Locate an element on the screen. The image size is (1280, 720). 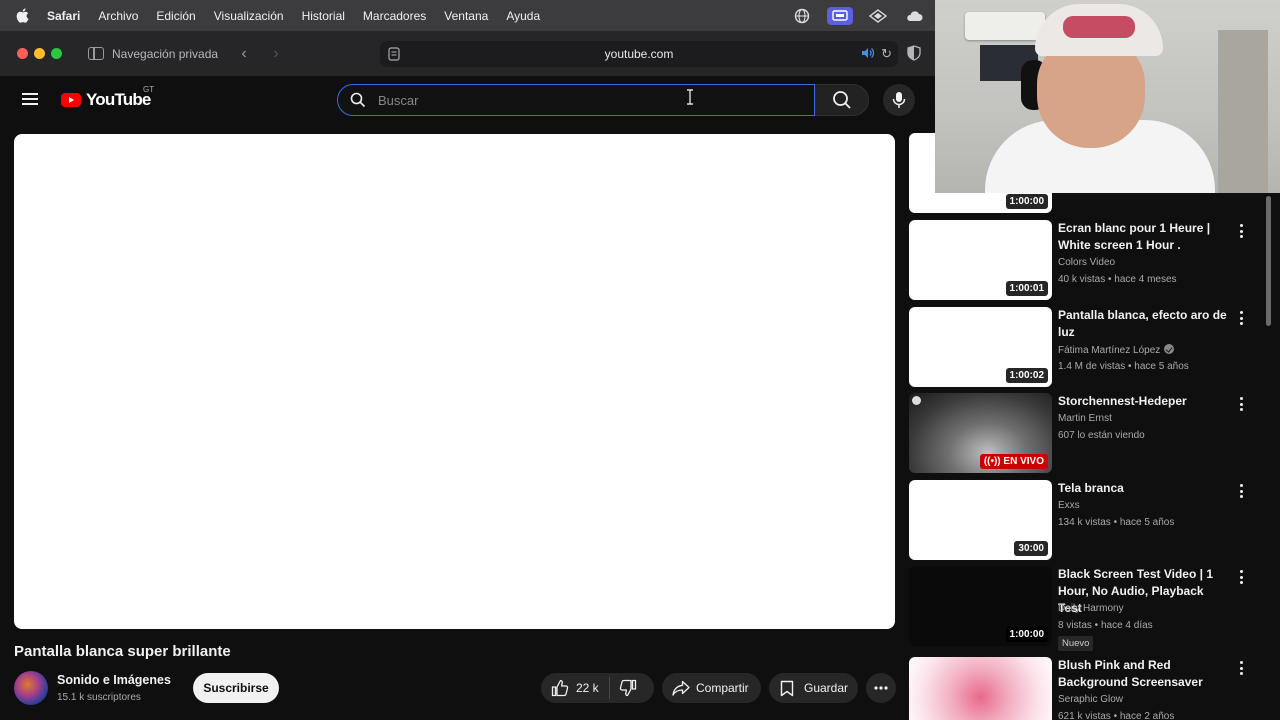
recommendation-thumbnail: 30:00 is located at coordinates (980, 520).